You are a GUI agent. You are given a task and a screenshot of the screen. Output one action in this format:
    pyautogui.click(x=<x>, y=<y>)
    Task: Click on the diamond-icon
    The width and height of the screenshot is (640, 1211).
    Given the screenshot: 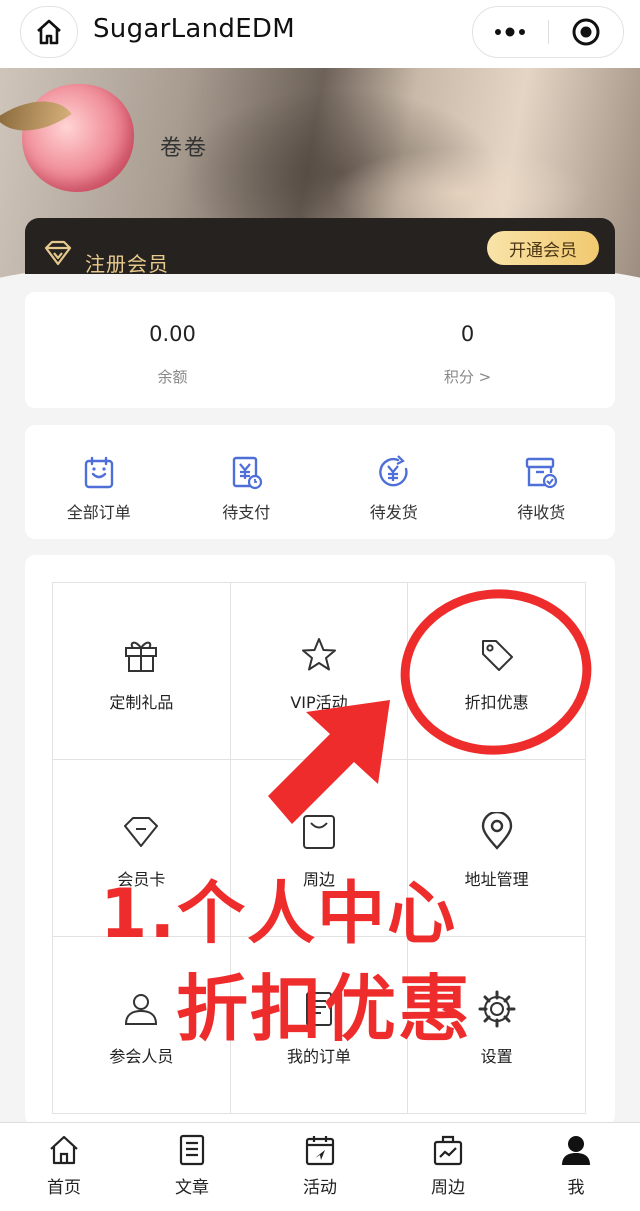 What is the action you would take?
    pyautogui.click(x=141, y=832)
    